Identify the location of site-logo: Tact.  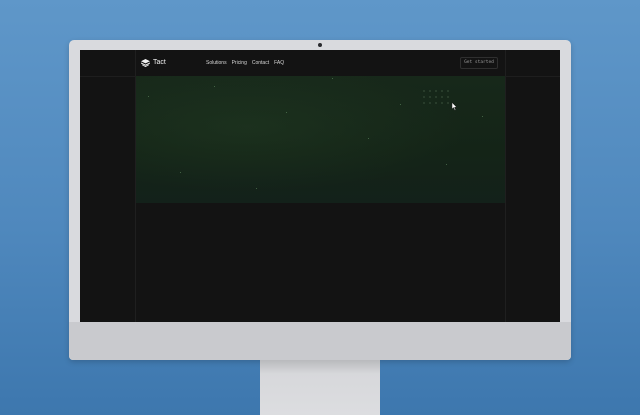
(153, 63).